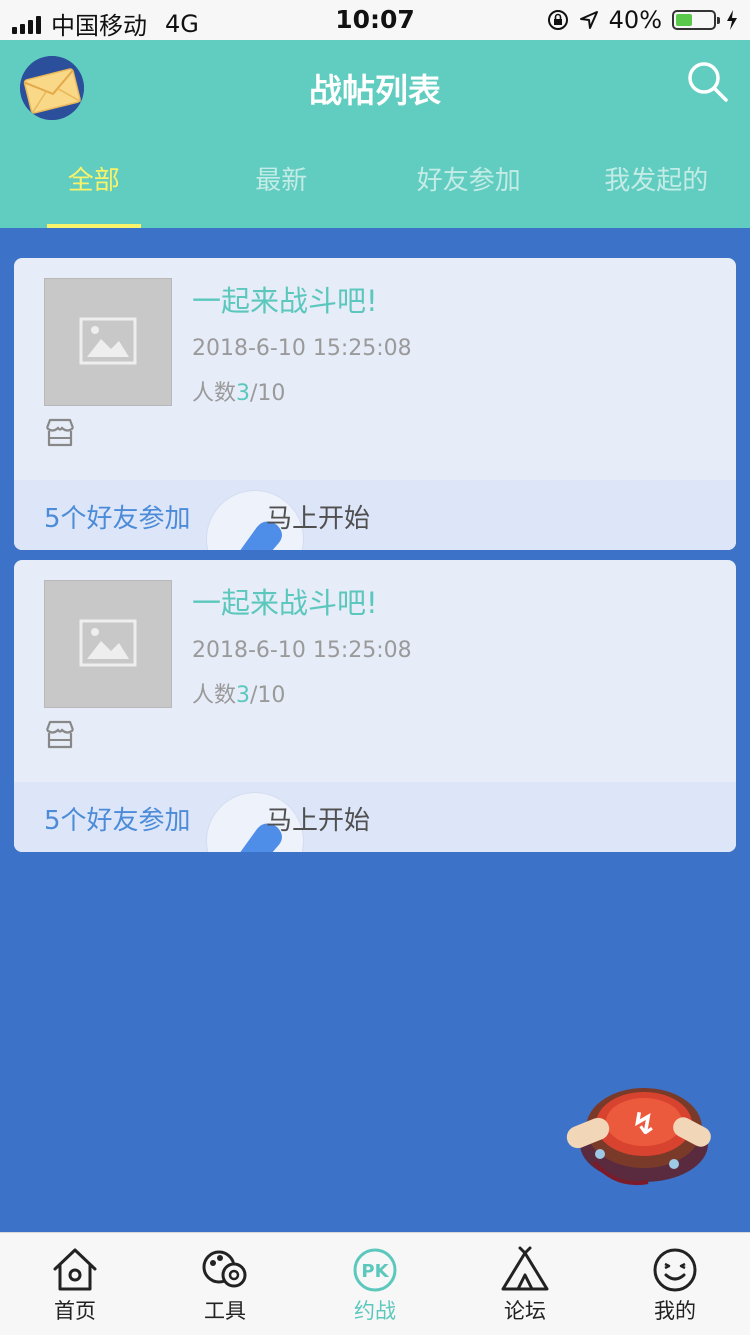 The width and height of the screenshot is (750, 1335). I want to click on tools-icon, so click(225, 1270).